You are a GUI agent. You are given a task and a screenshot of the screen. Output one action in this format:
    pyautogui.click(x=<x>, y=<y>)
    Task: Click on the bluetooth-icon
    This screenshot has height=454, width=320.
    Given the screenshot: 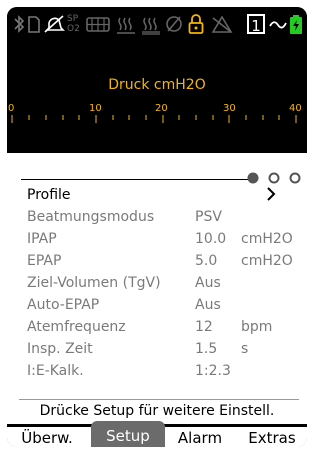 What is the action you would take?
    pyautogui.click(x=19, y=24)
    